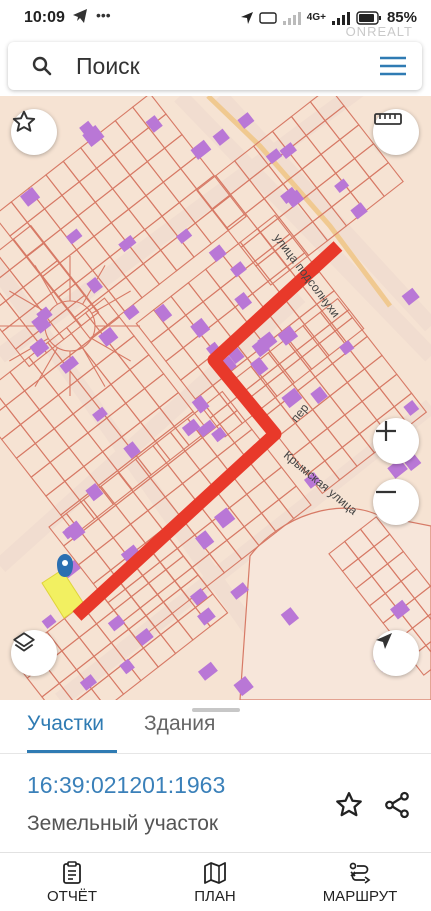 This screenshot has height=911, width=431. Describe the element at coordinates (108, 66) in the screenshot. I see `search-input: Поиск` at that location.